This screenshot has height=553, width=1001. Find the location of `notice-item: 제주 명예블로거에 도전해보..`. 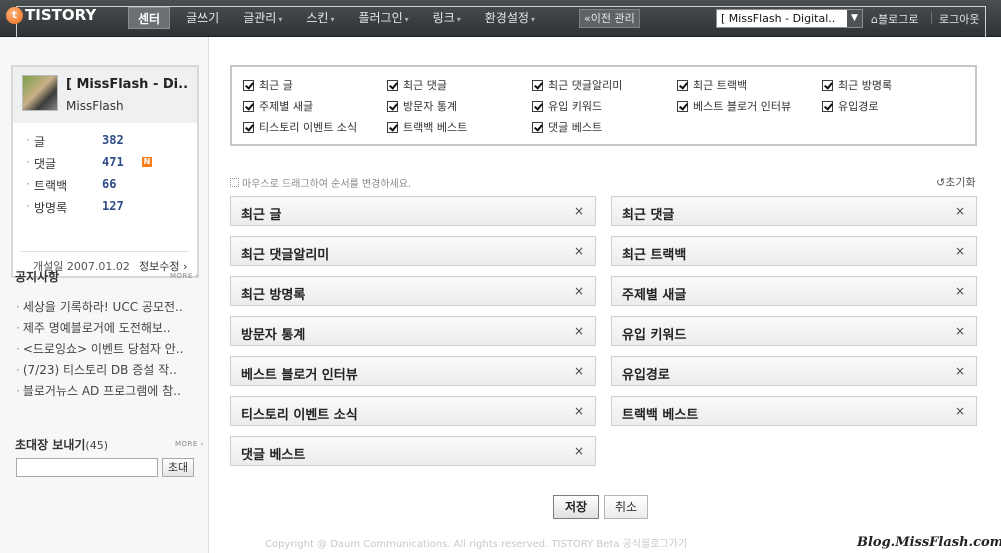

notice-item: 제주 명예블로거에 도전해보.. is located at coordinates (106, 328).